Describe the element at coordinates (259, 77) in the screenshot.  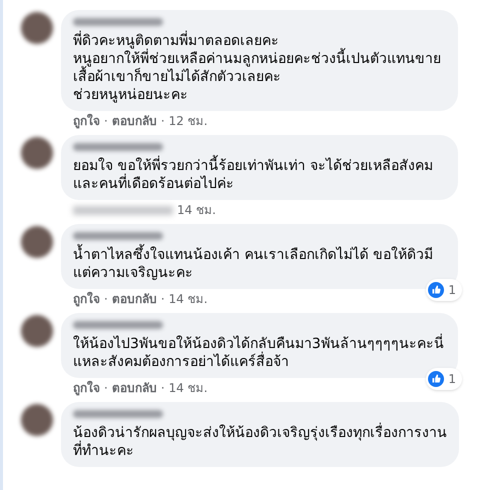
I see `comment-text: เสื้อผ้าเขาก็ขายไม่ได้สักตัววเลยคะ` at that location.